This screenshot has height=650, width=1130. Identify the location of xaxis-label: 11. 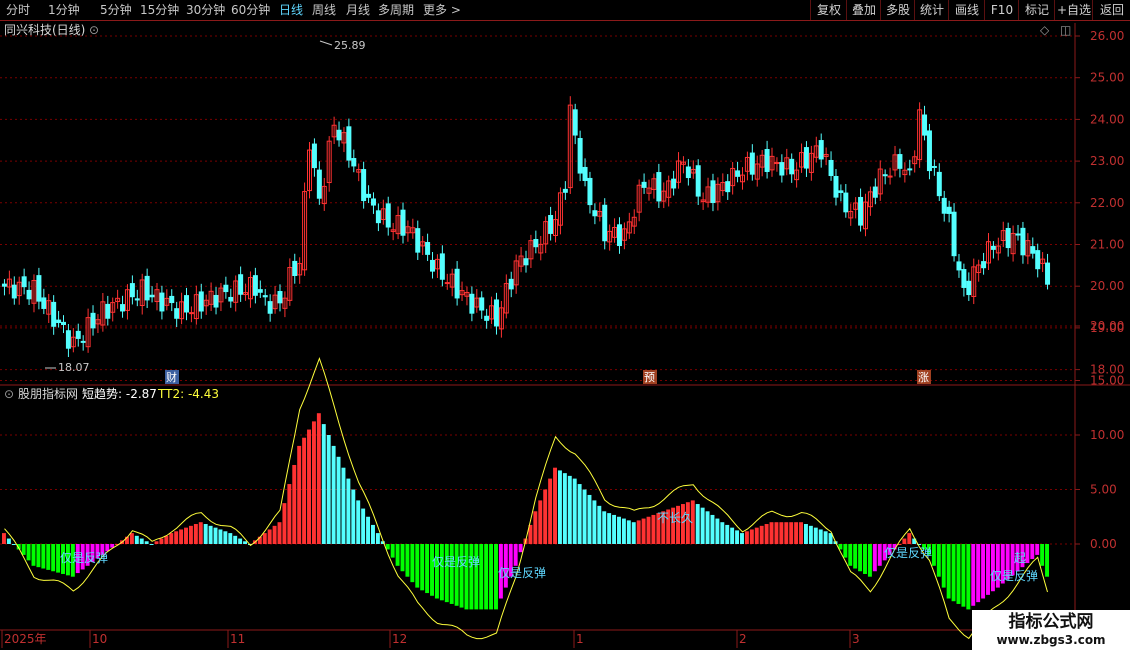
(237, 639).